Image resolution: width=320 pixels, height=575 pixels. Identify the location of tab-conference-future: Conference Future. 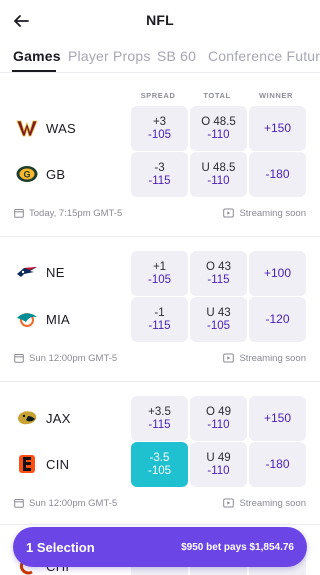
(264, 56).